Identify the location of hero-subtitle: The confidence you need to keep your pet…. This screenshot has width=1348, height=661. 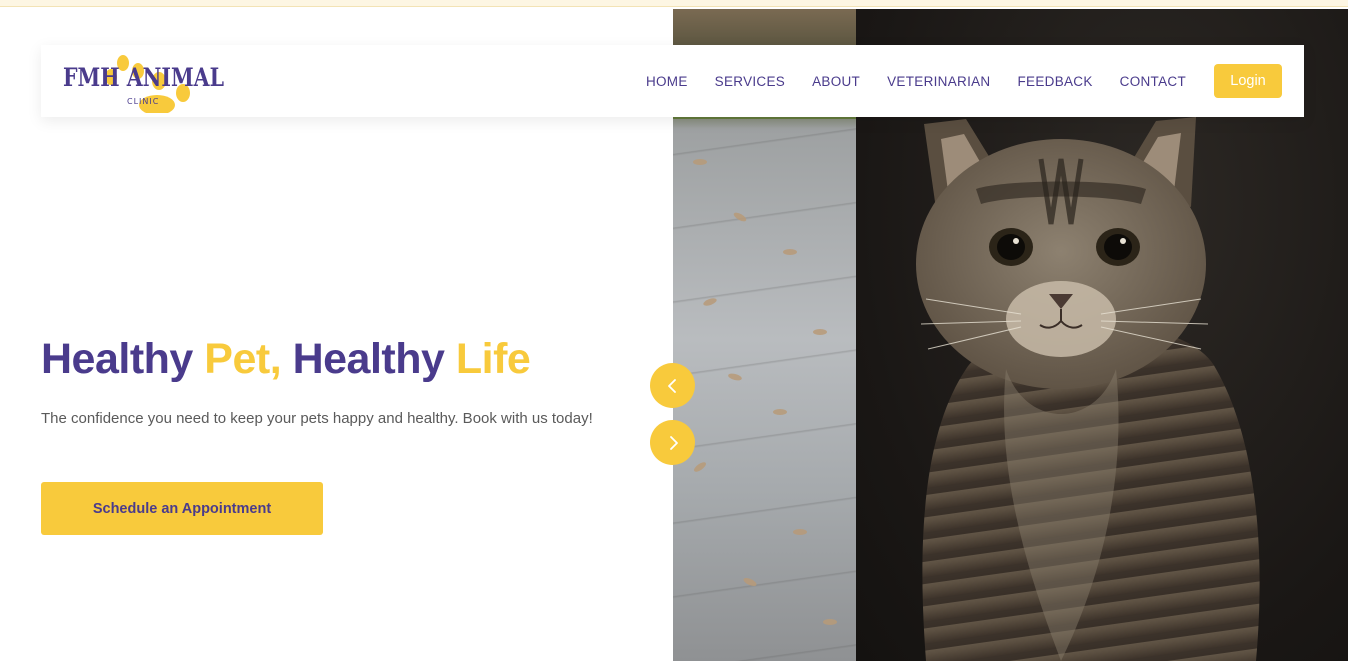
(317, 418).